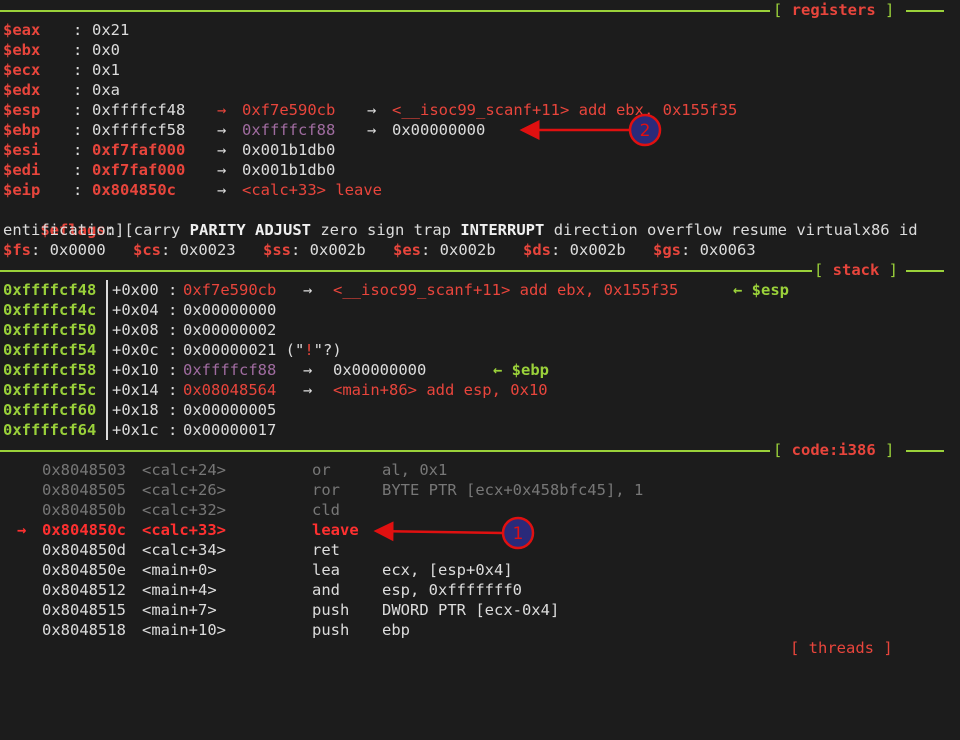 This screenshot has height=740, width=960. I want to click on annotation-label-2: 2, so click(645, 131).